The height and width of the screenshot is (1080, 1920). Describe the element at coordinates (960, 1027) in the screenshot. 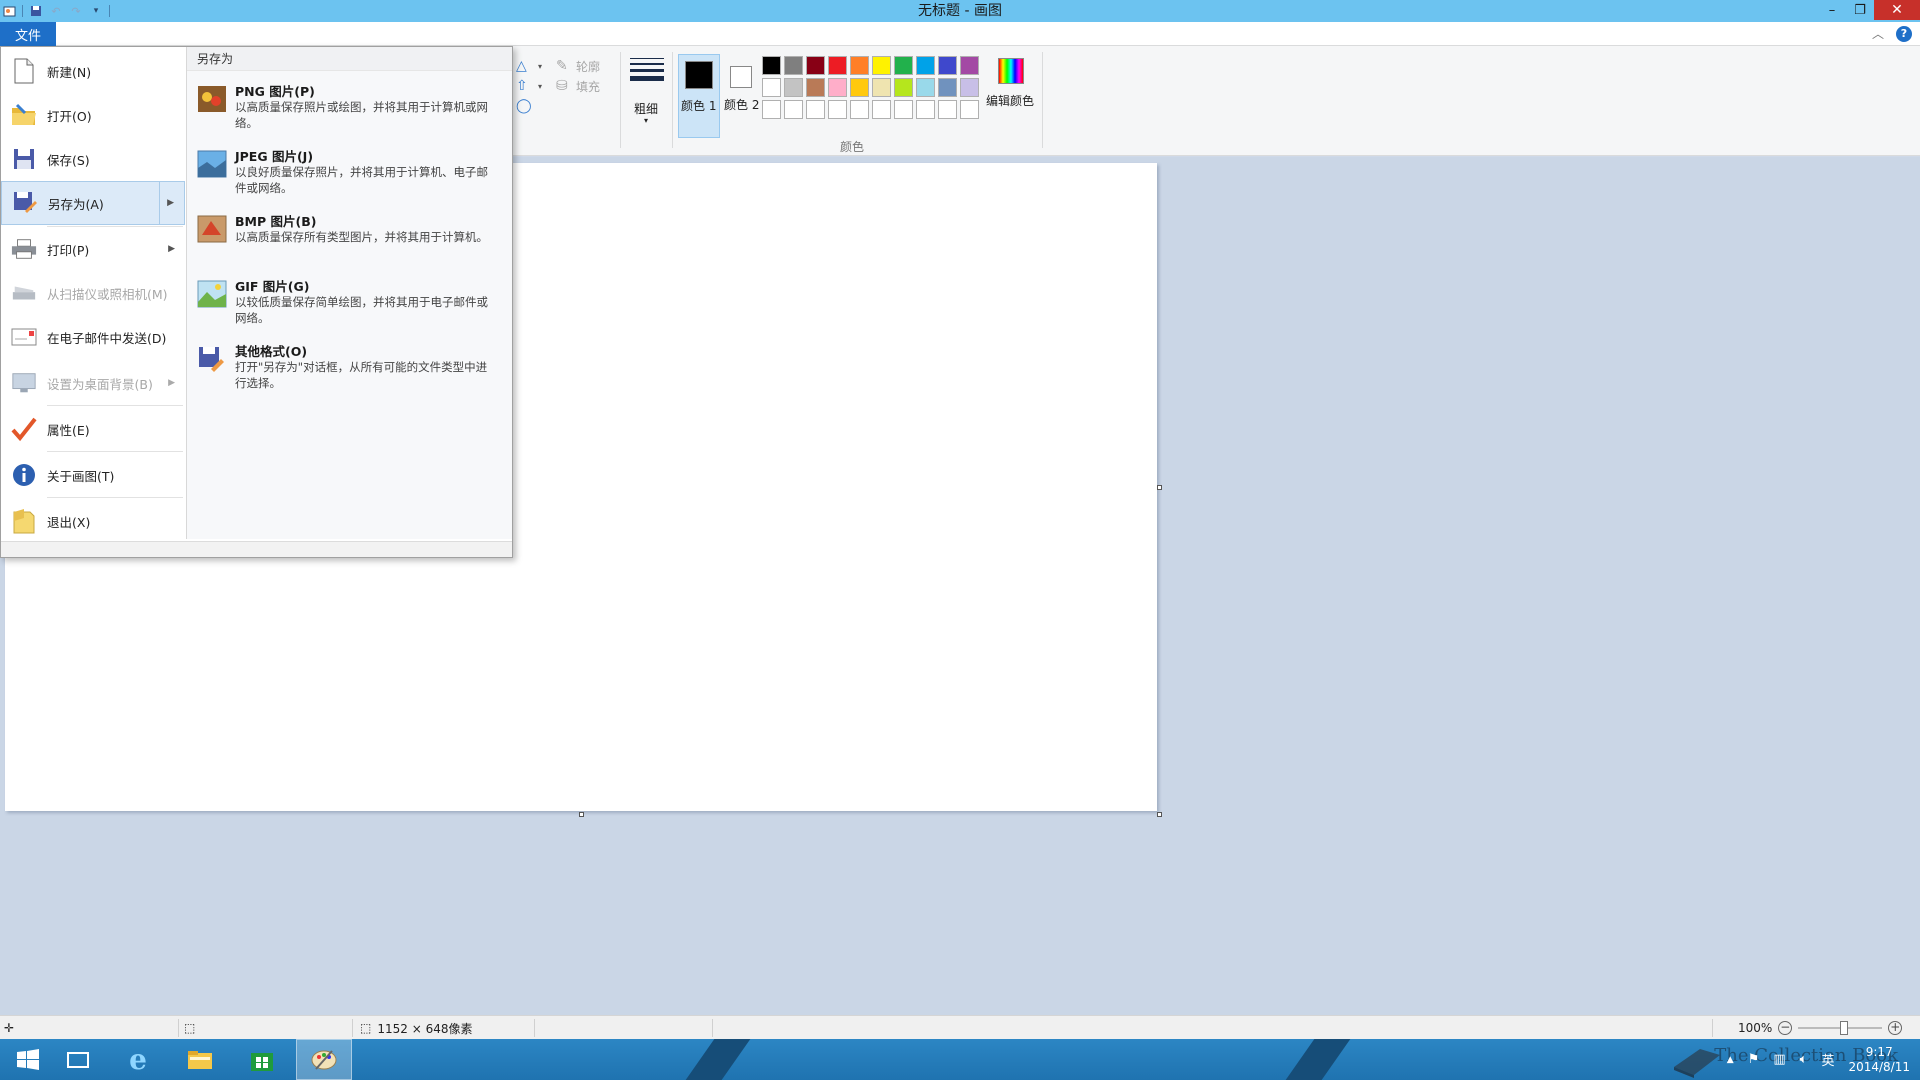

I see `status-bar: ✛ ⬚ ⬚ 1152 × 648像素 100% − +` at that location.